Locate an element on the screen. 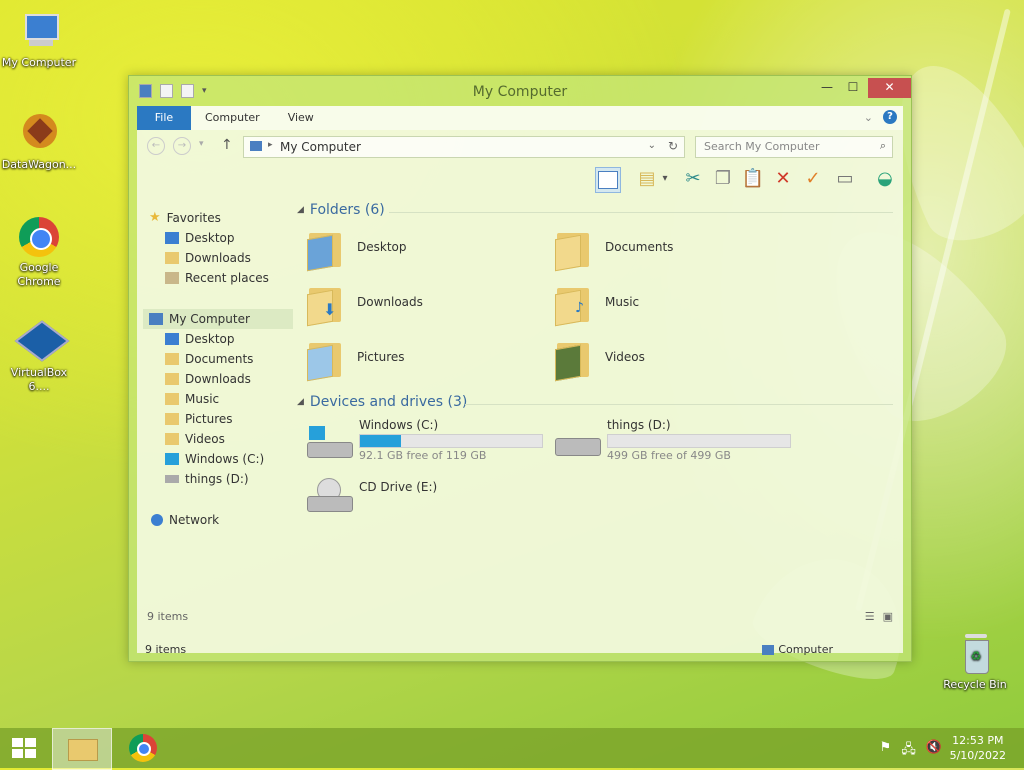 The height and width of the screenshot is (770, 1024). file-explorer-icon is located at coordinates (83, 750).